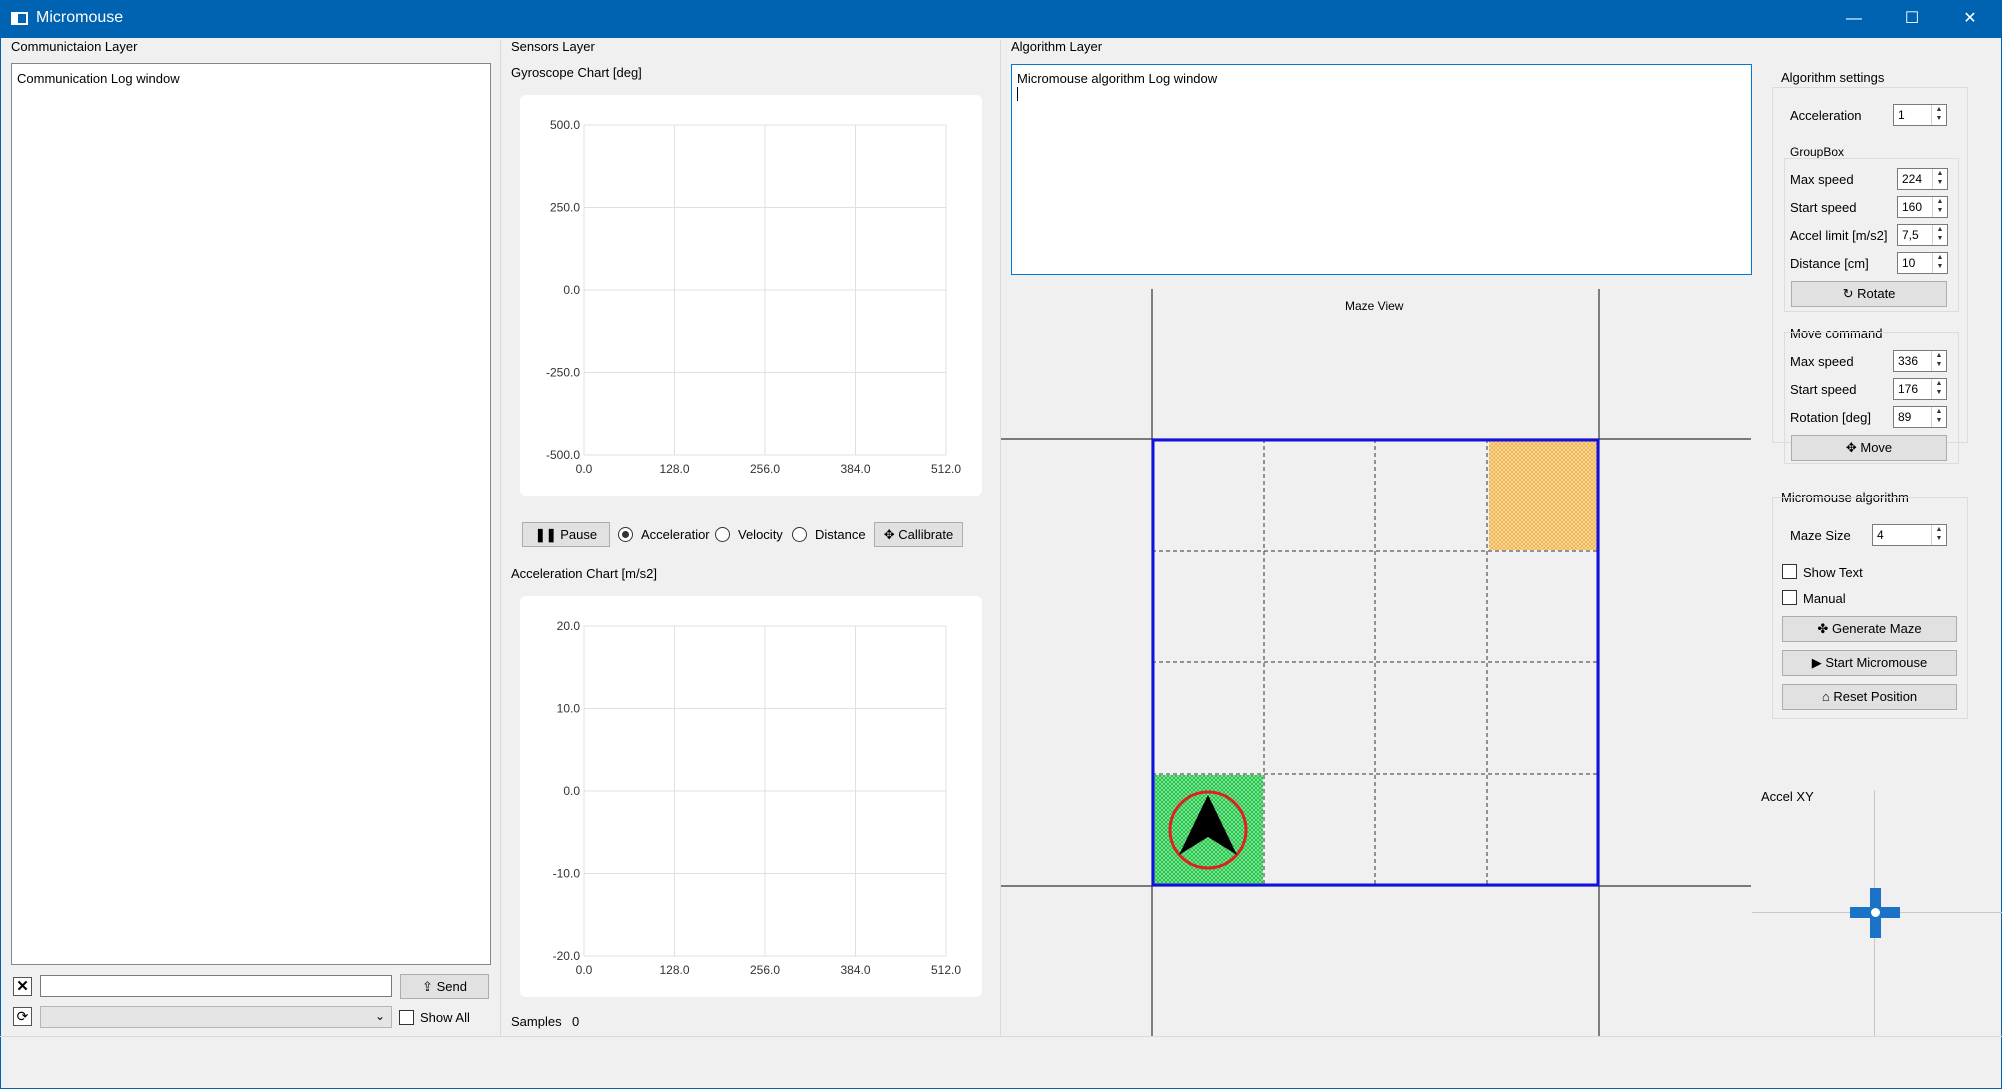 This screenshot has width=2002, height=1089. Describe the element at coordinates (80, 17) in the screenshot. I see `window-title: Micromouse` at that location.